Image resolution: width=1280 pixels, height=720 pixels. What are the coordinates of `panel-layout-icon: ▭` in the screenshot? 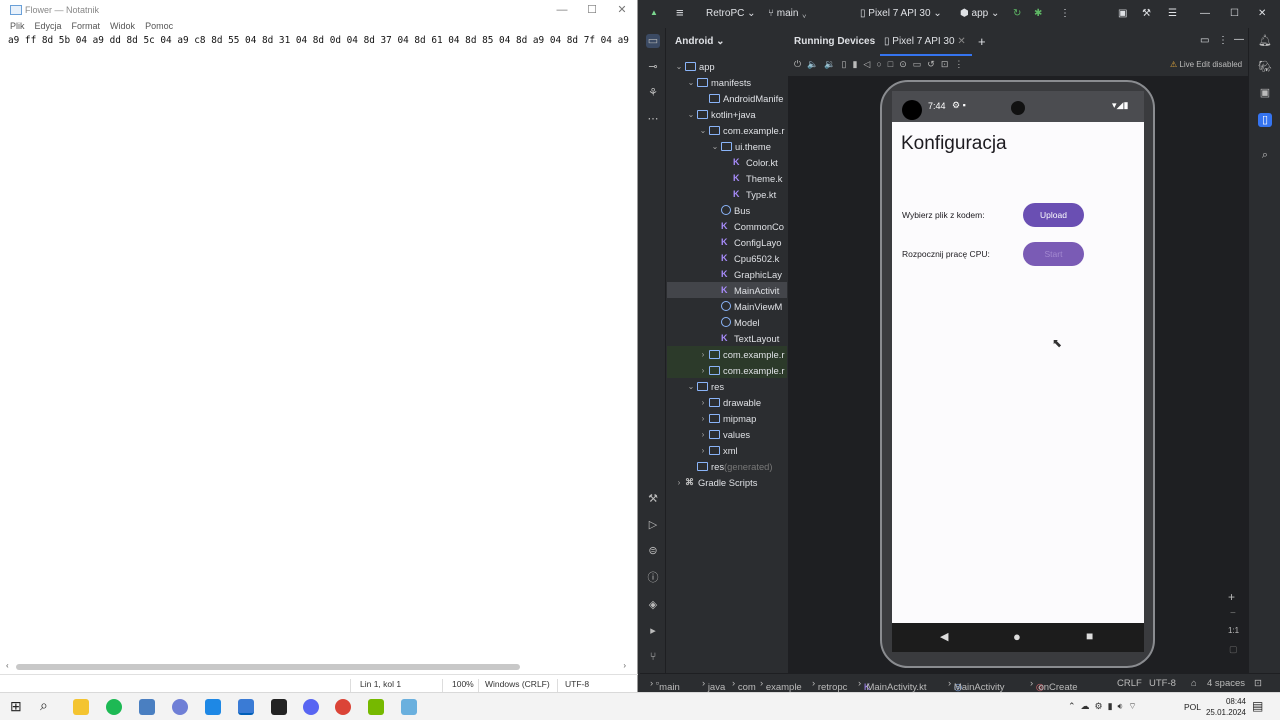 It's located at (1204, 40).